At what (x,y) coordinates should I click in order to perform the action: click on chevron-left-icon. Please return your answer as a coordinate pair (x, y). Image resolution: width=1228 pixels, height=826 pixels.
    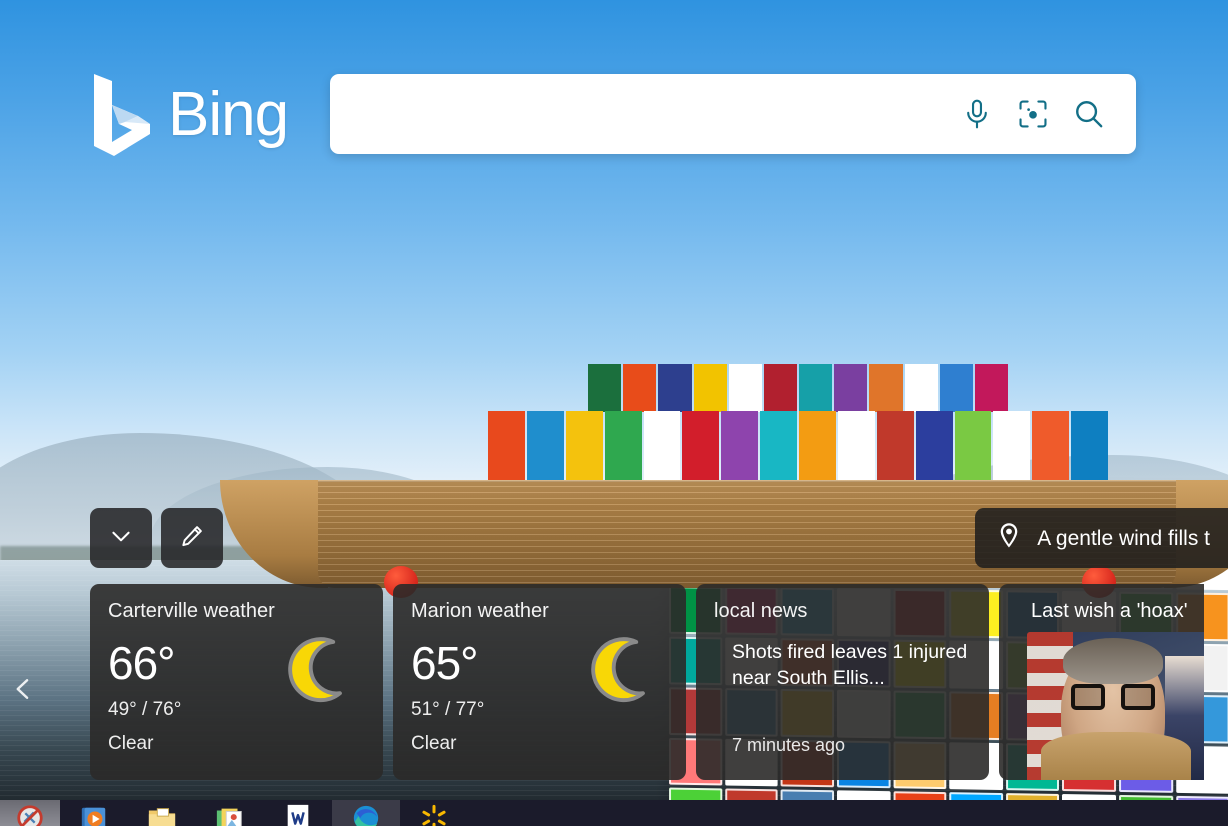
    Looking at the image, I should click on (23, 691).